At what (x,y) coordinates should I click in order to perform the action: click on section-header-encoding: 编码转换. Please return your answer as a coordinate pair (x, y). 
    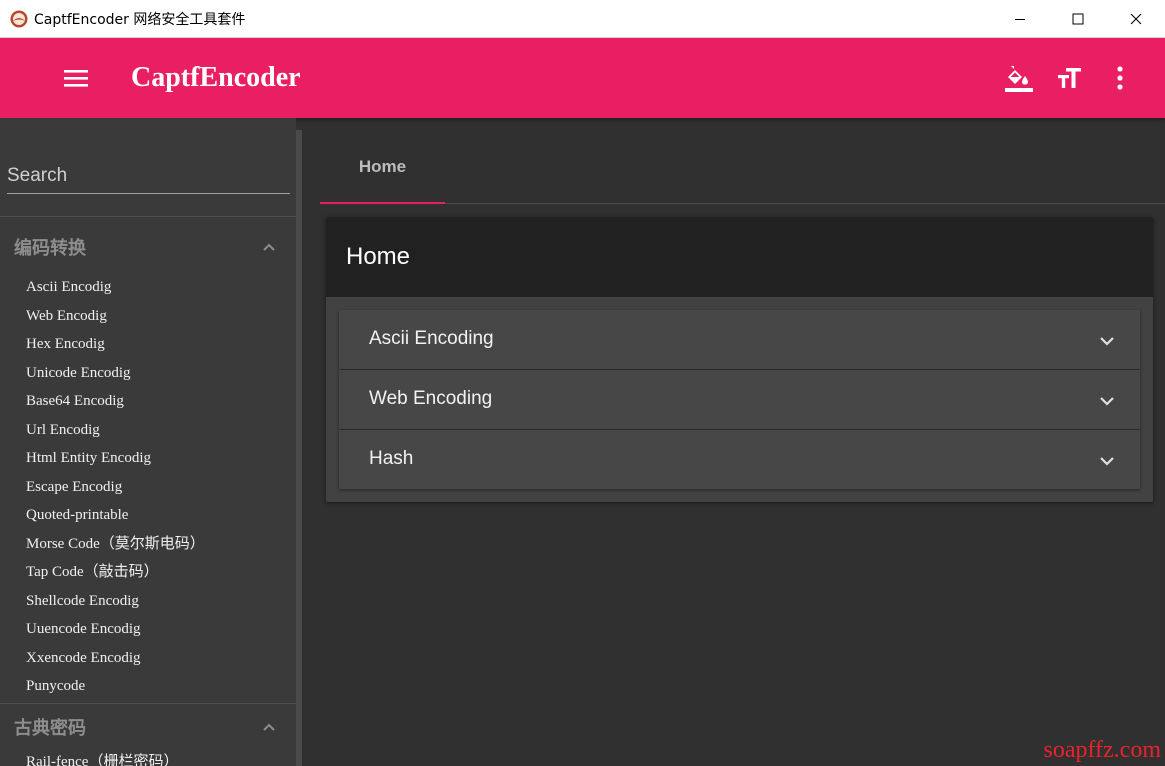
    Looking at the image, I should click on (149, 247).